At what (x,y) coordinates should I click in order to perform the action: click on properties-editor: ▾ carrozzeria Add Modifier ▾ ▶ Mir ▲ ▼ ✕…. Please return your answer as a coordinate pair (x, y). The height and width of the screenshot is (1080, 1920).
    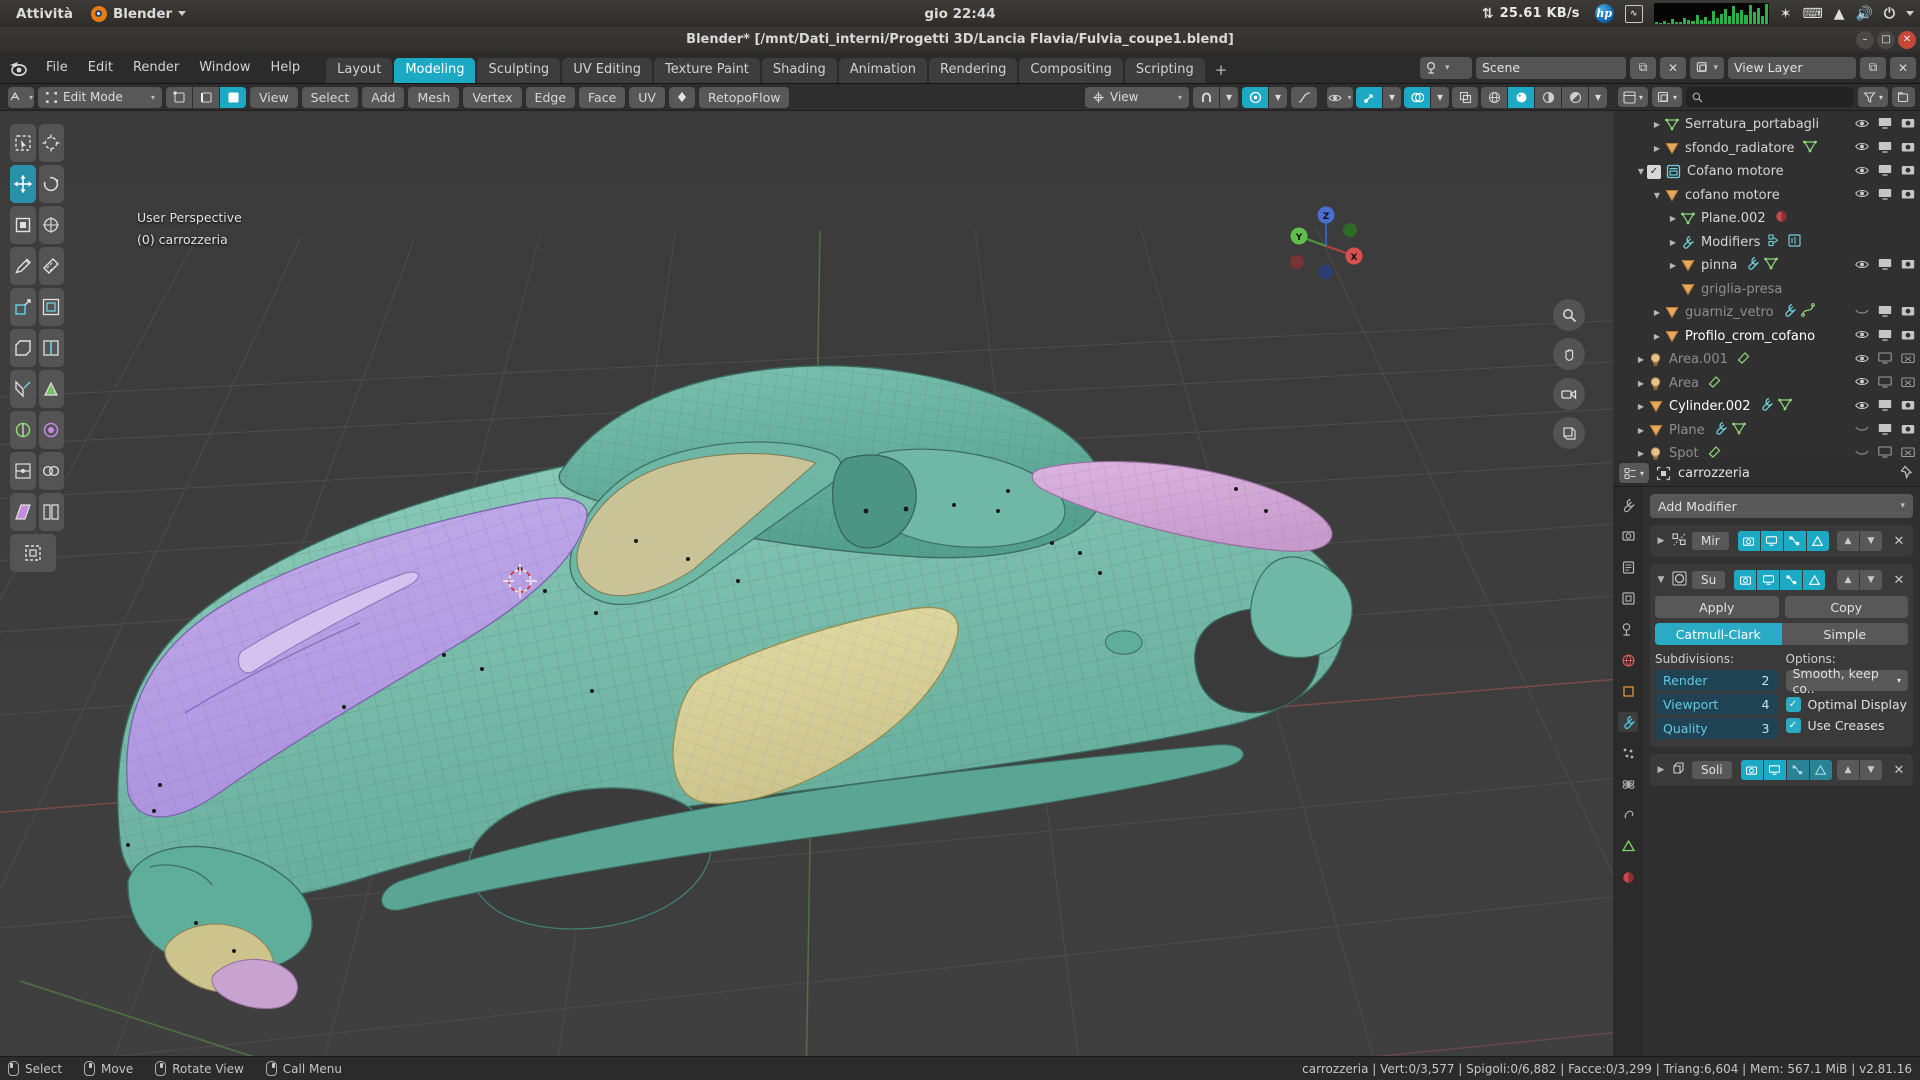
    Looking at the image, I should click on (1766, 758).